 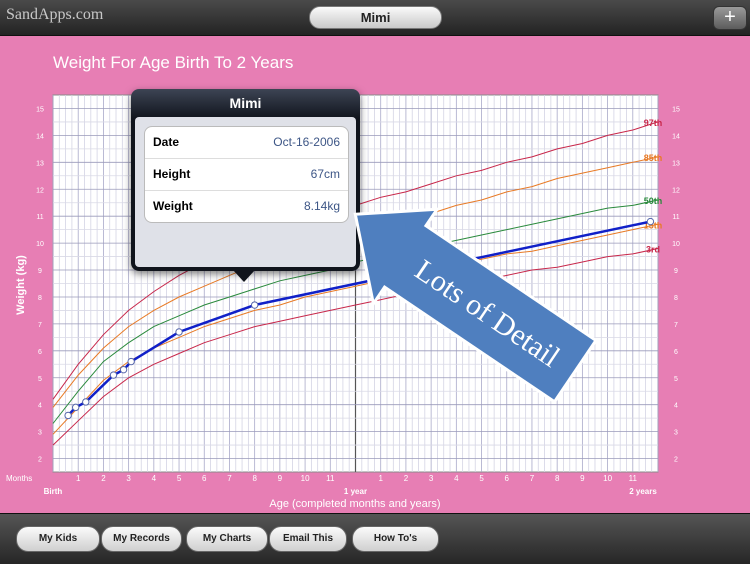 I want to click on y-axis-title: Weight (kg), so click(x=21, y=285).